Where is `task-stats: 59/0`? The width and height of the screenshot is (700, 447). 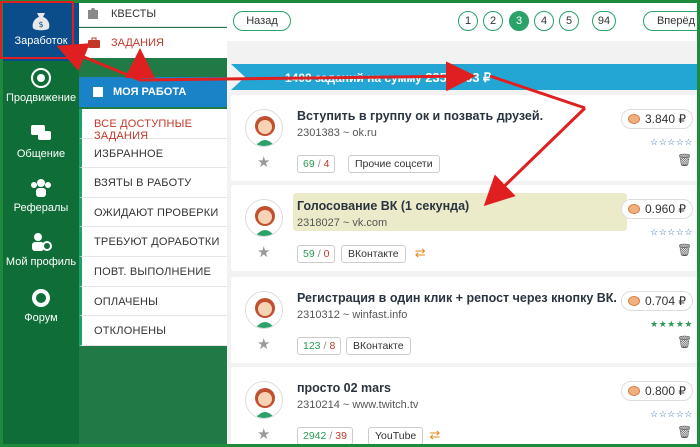 task-stats: 59/0 is located at coordinates (316, 254).